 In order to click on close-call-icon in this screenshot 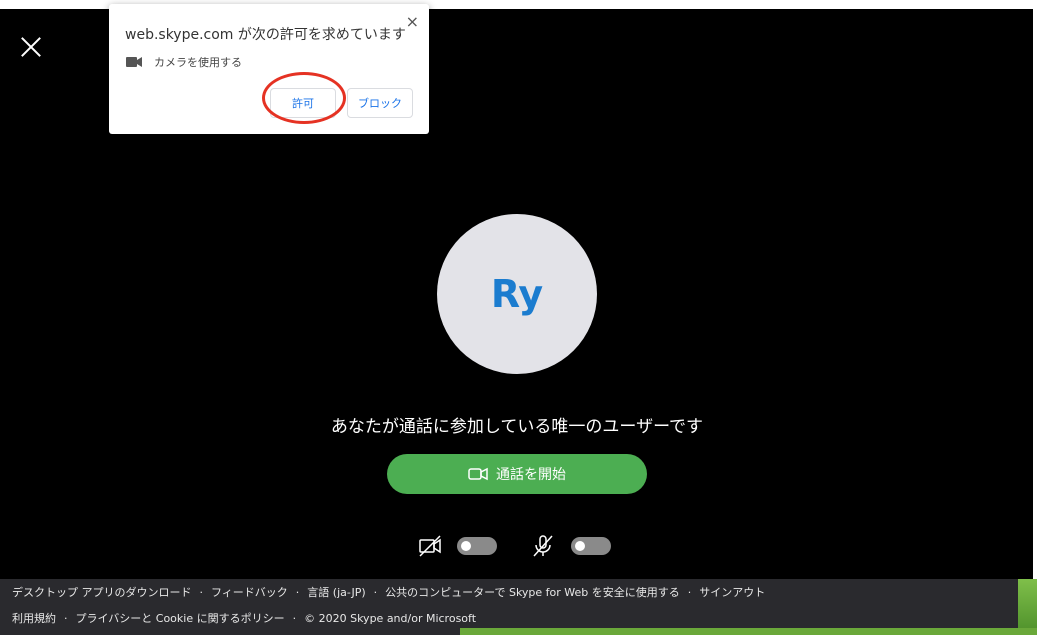, I will do `click(31, 47)`.